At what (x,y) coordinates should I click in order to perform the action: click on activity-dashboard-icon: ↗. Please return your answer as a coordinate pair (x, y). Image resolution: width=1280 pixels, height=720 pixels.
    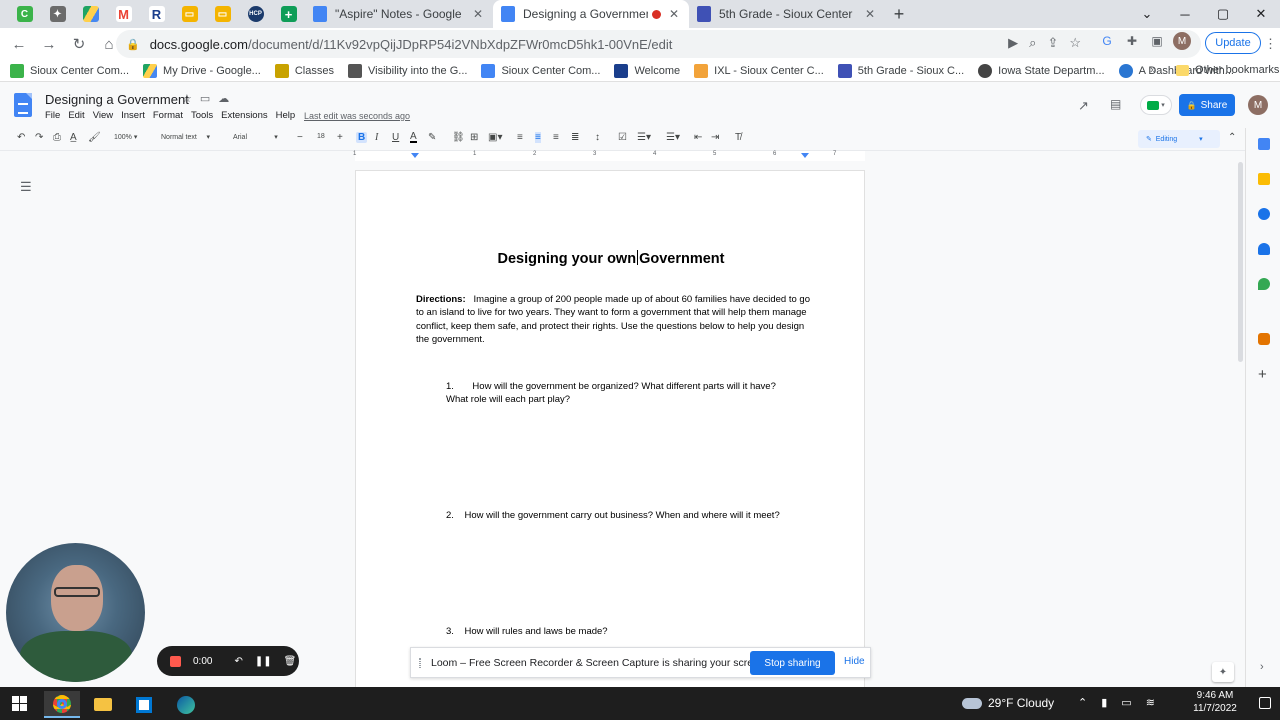
    Looking at the image, I should click on (1083, 106).